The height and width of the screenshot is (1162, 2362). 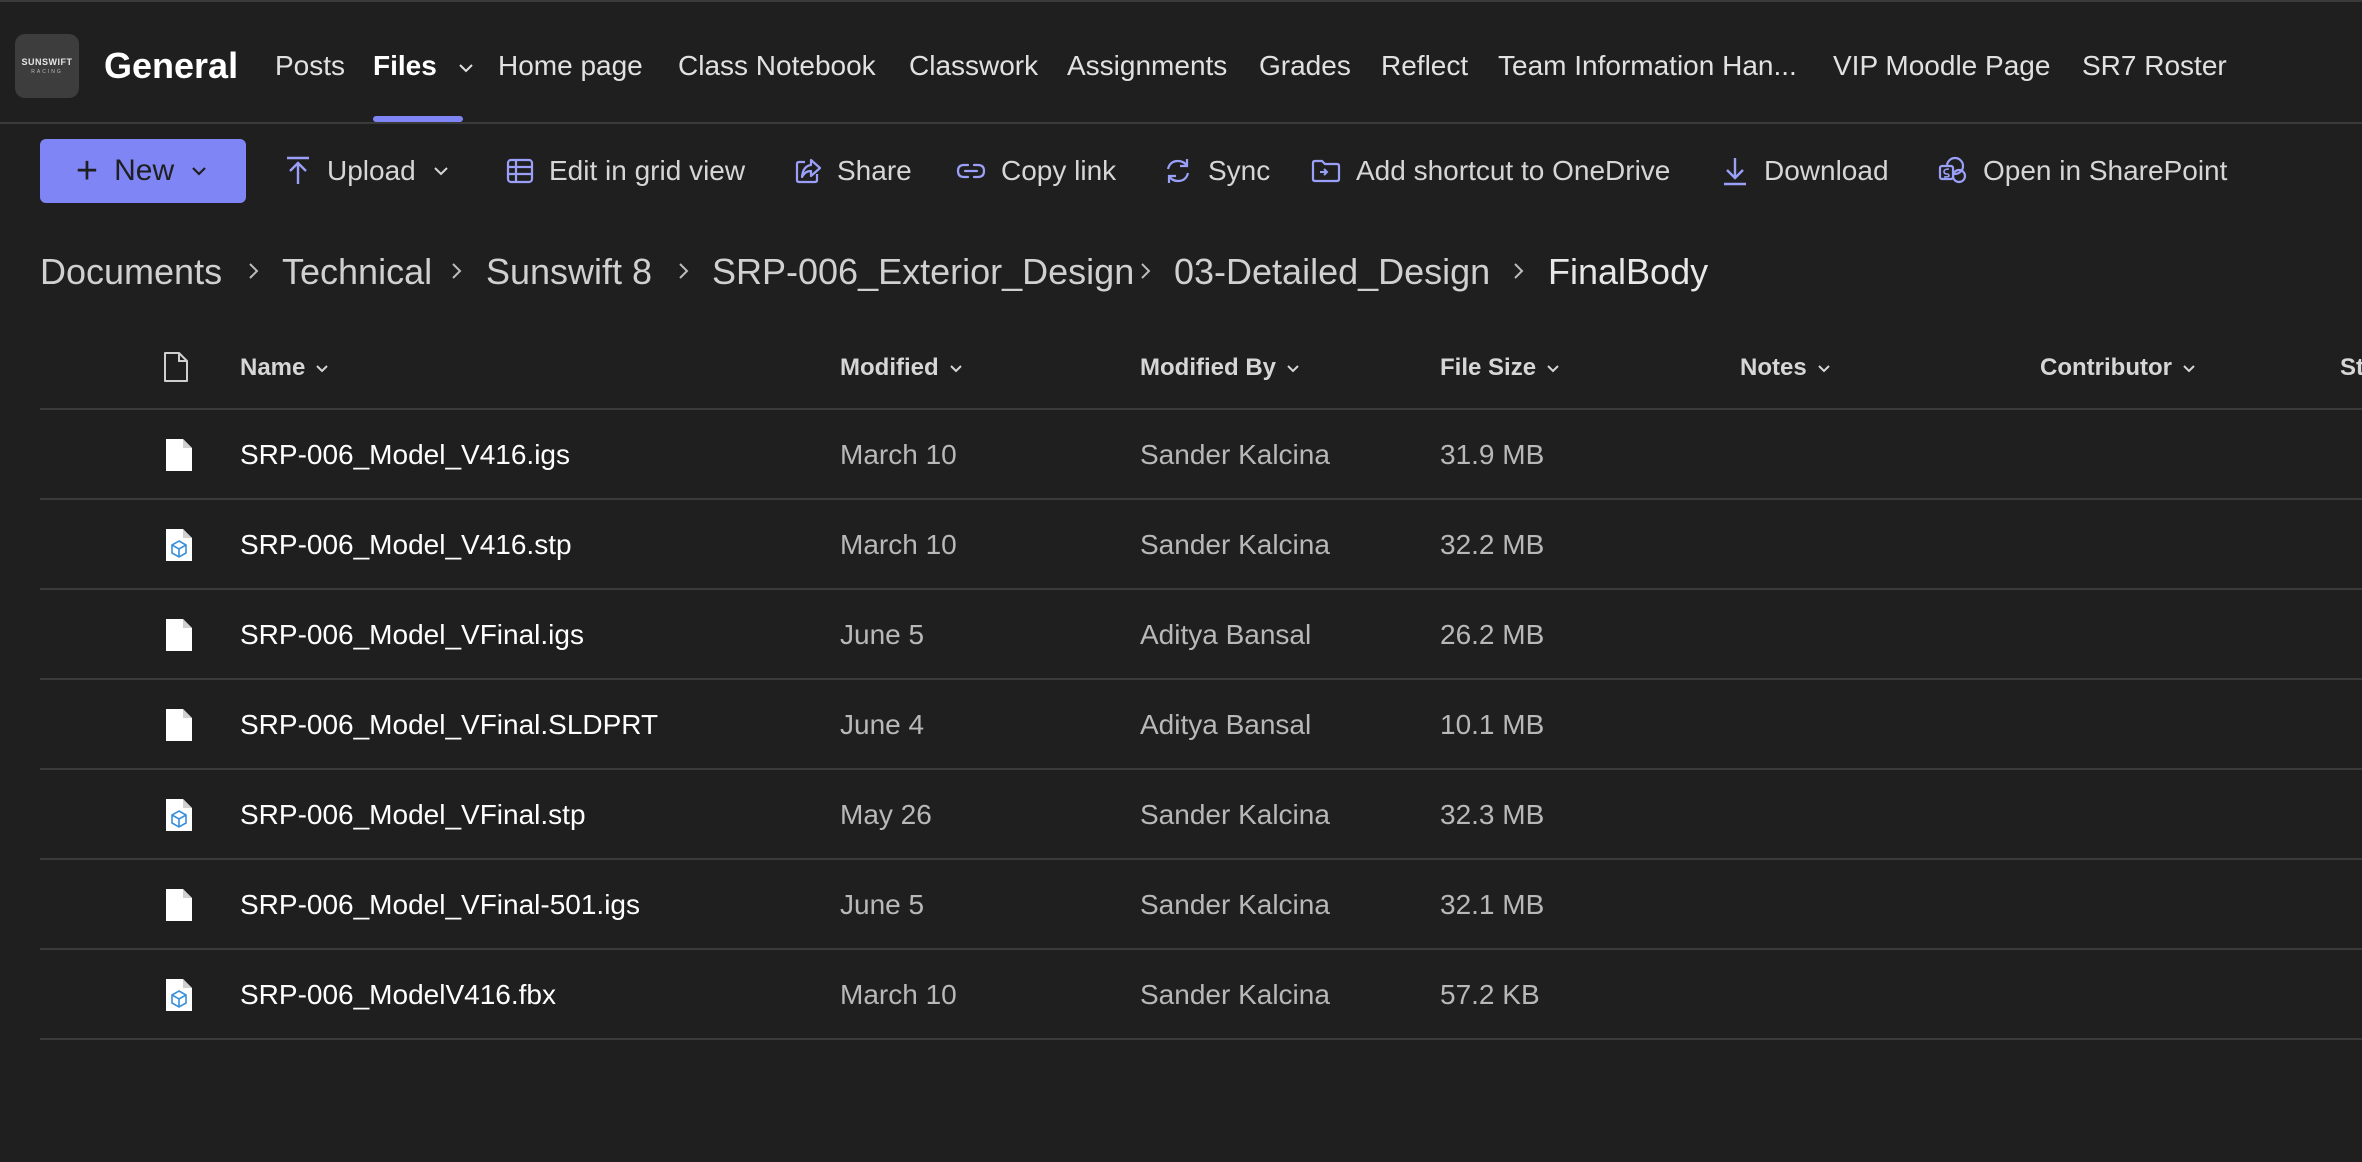 What do you see at coordinates (1513, 170) in the screenshot?
I see `add-shortcut-label: Add shortcut to OneDrive` at bounding box center [1513, 170].